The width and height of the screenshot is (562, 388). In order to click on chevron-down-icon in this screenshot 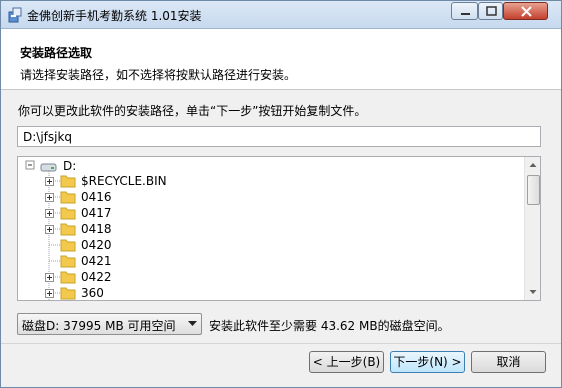, I will do `click(192, 323)`.